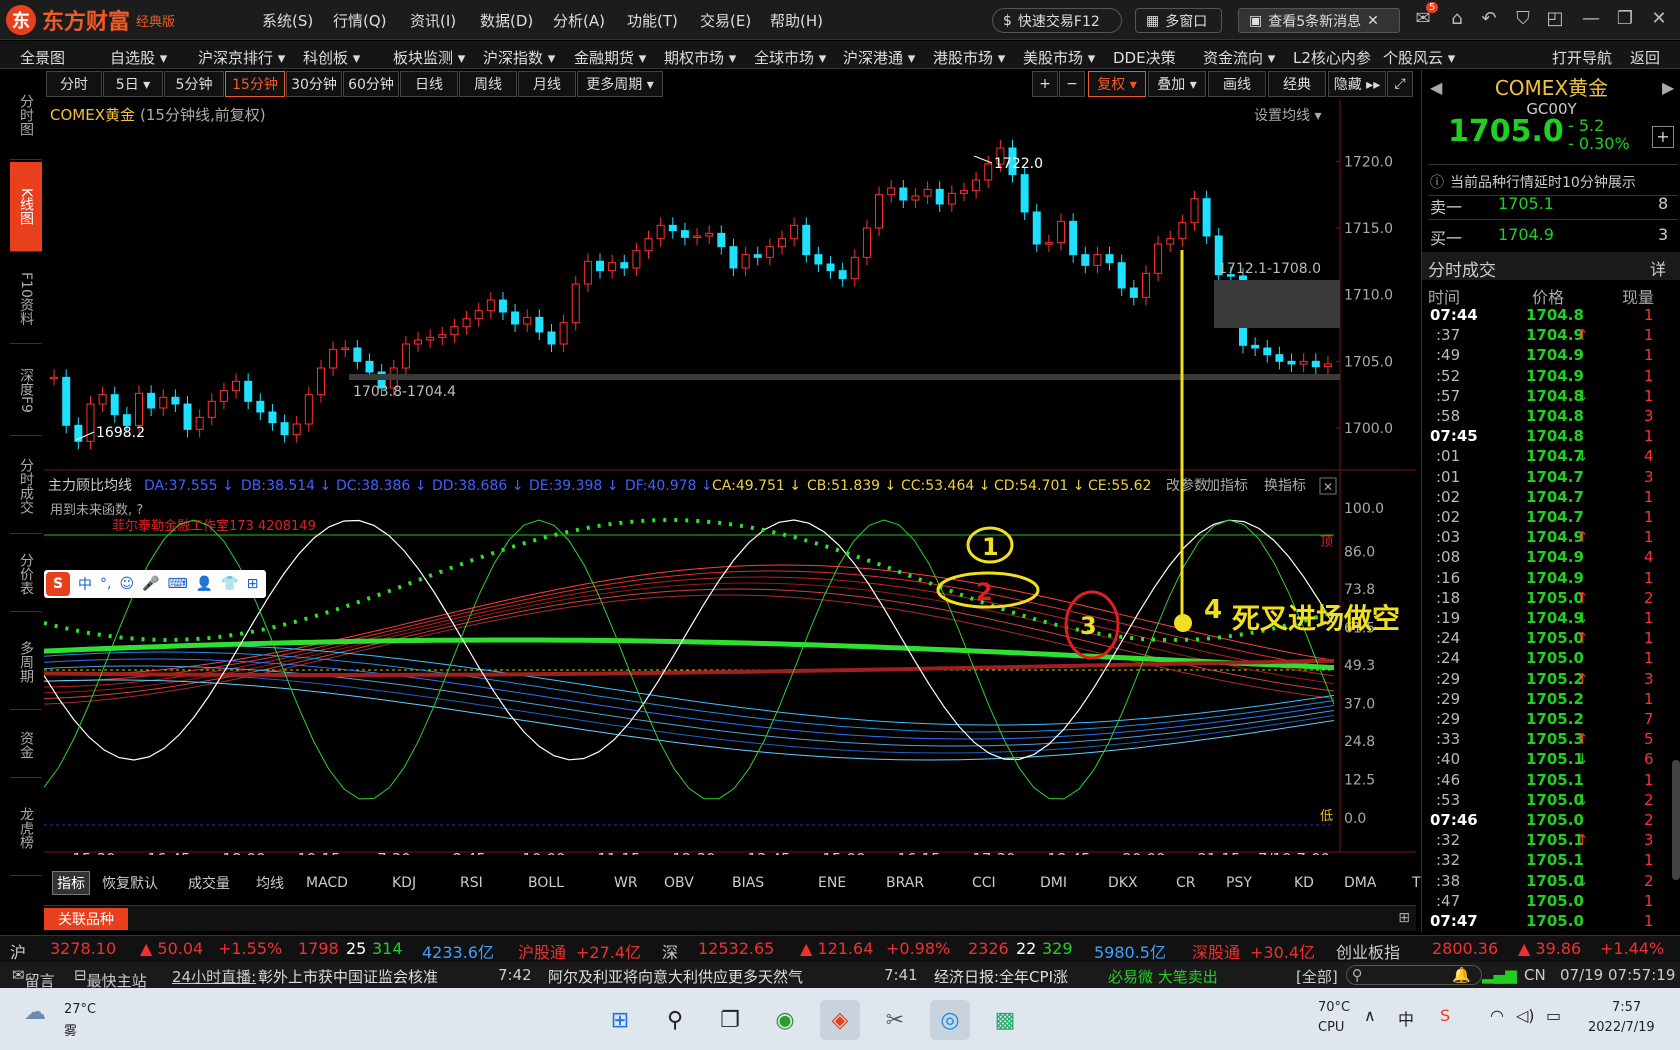 The image size is (1680, 1050). What do you see at coordinates (1001, 976) in the screenshot?
I see `news-item-3: 经济日报:全年CPI涨` at bounding box center [1001, 976].